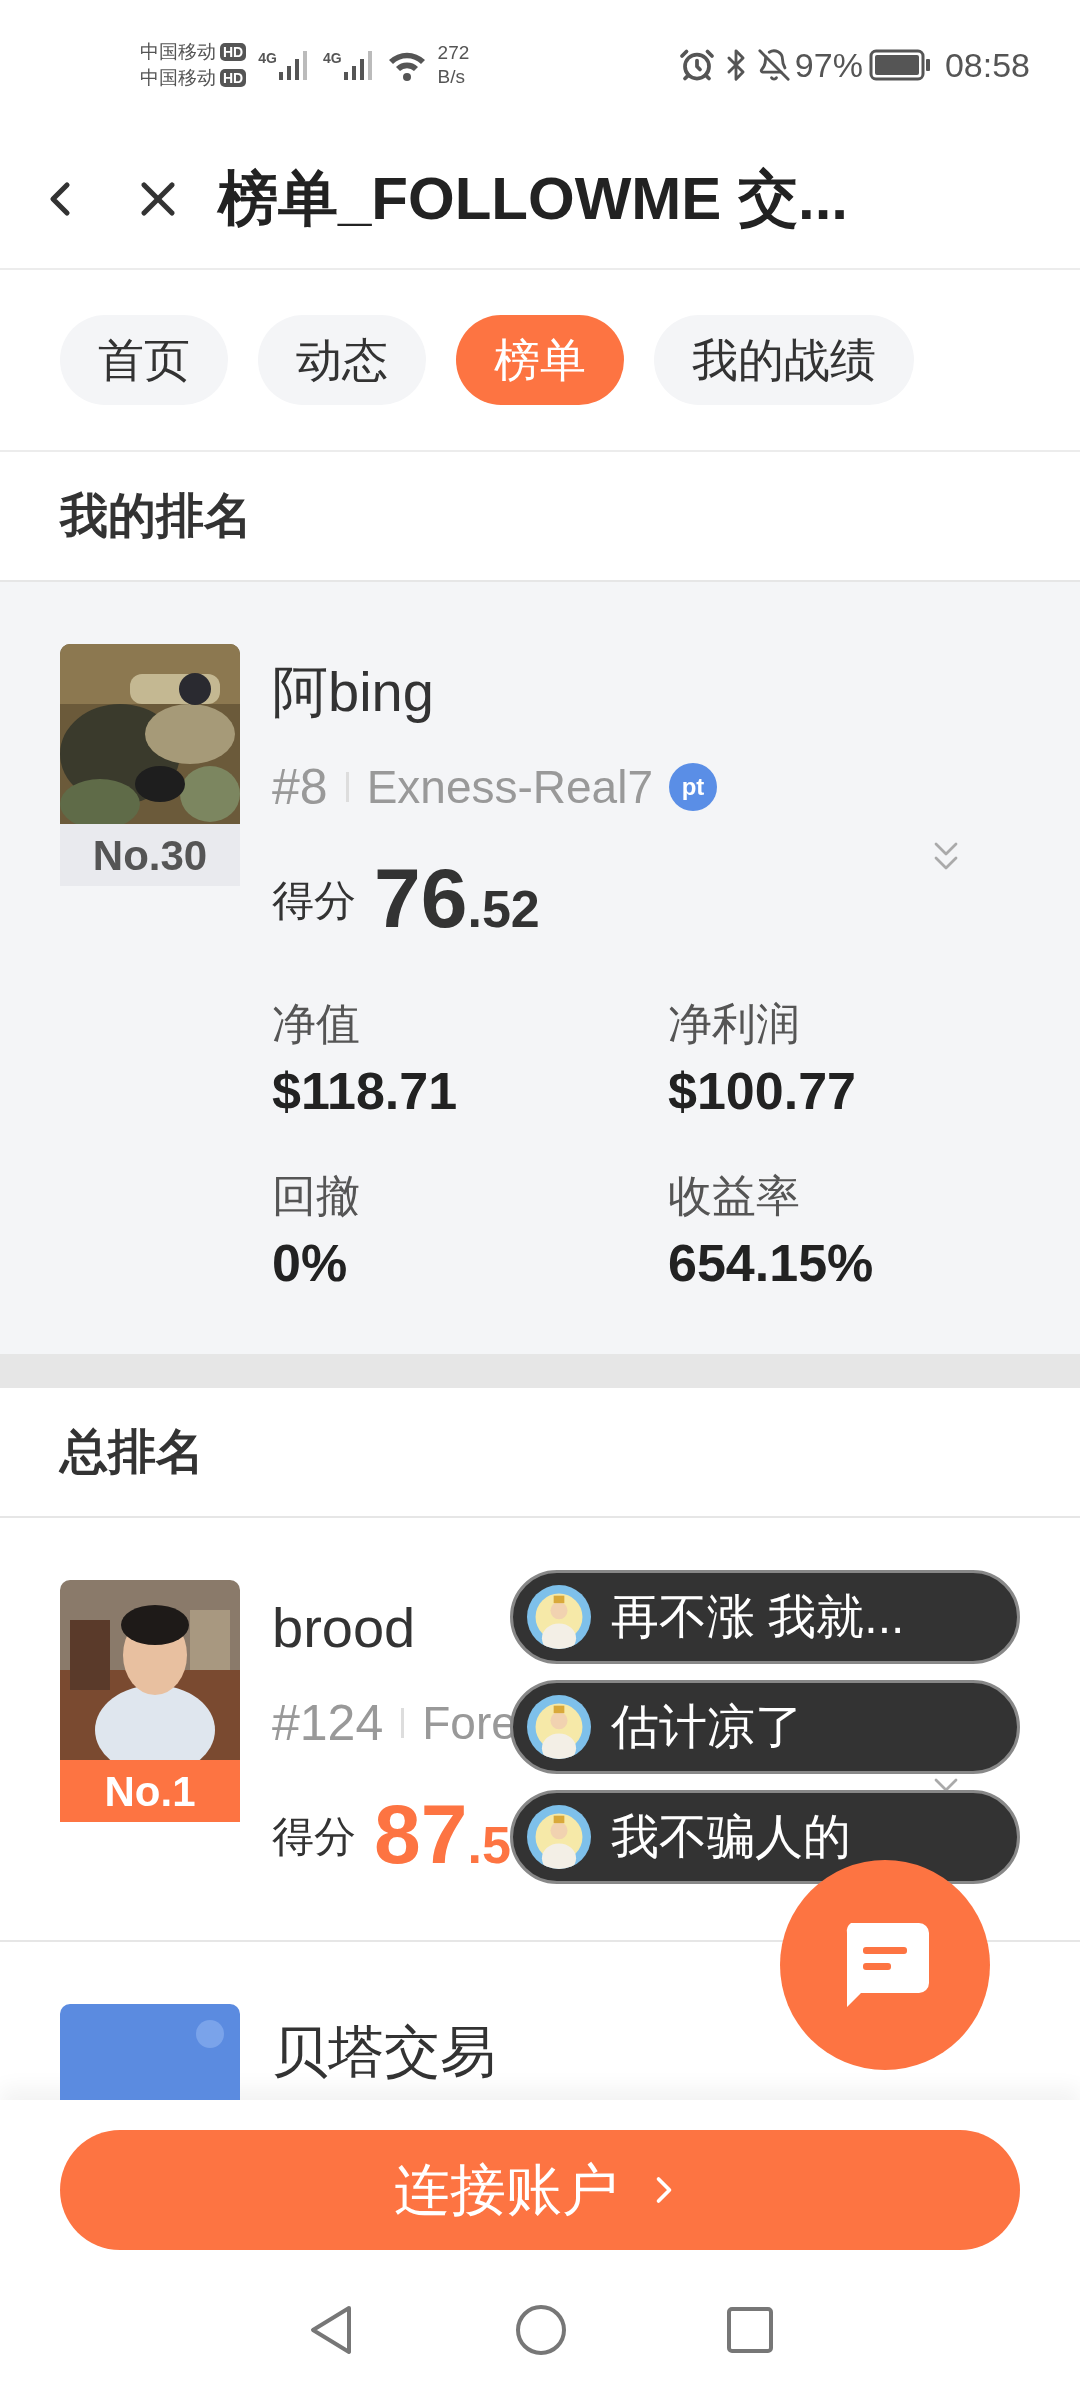  I want to click on rank-badge: No.1, so click(150, 1791).